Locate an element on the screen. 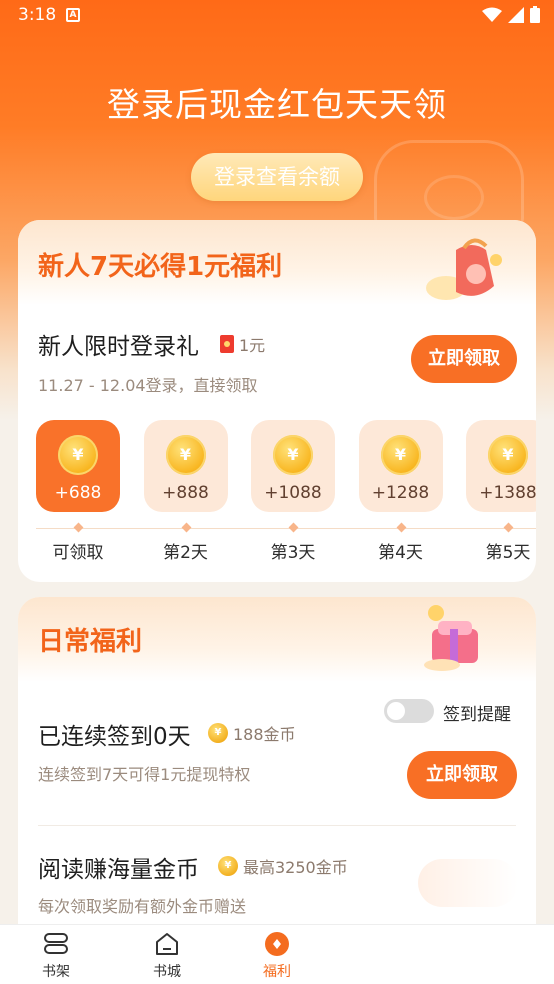  wifi-icon is located at coordinates (492, 14).